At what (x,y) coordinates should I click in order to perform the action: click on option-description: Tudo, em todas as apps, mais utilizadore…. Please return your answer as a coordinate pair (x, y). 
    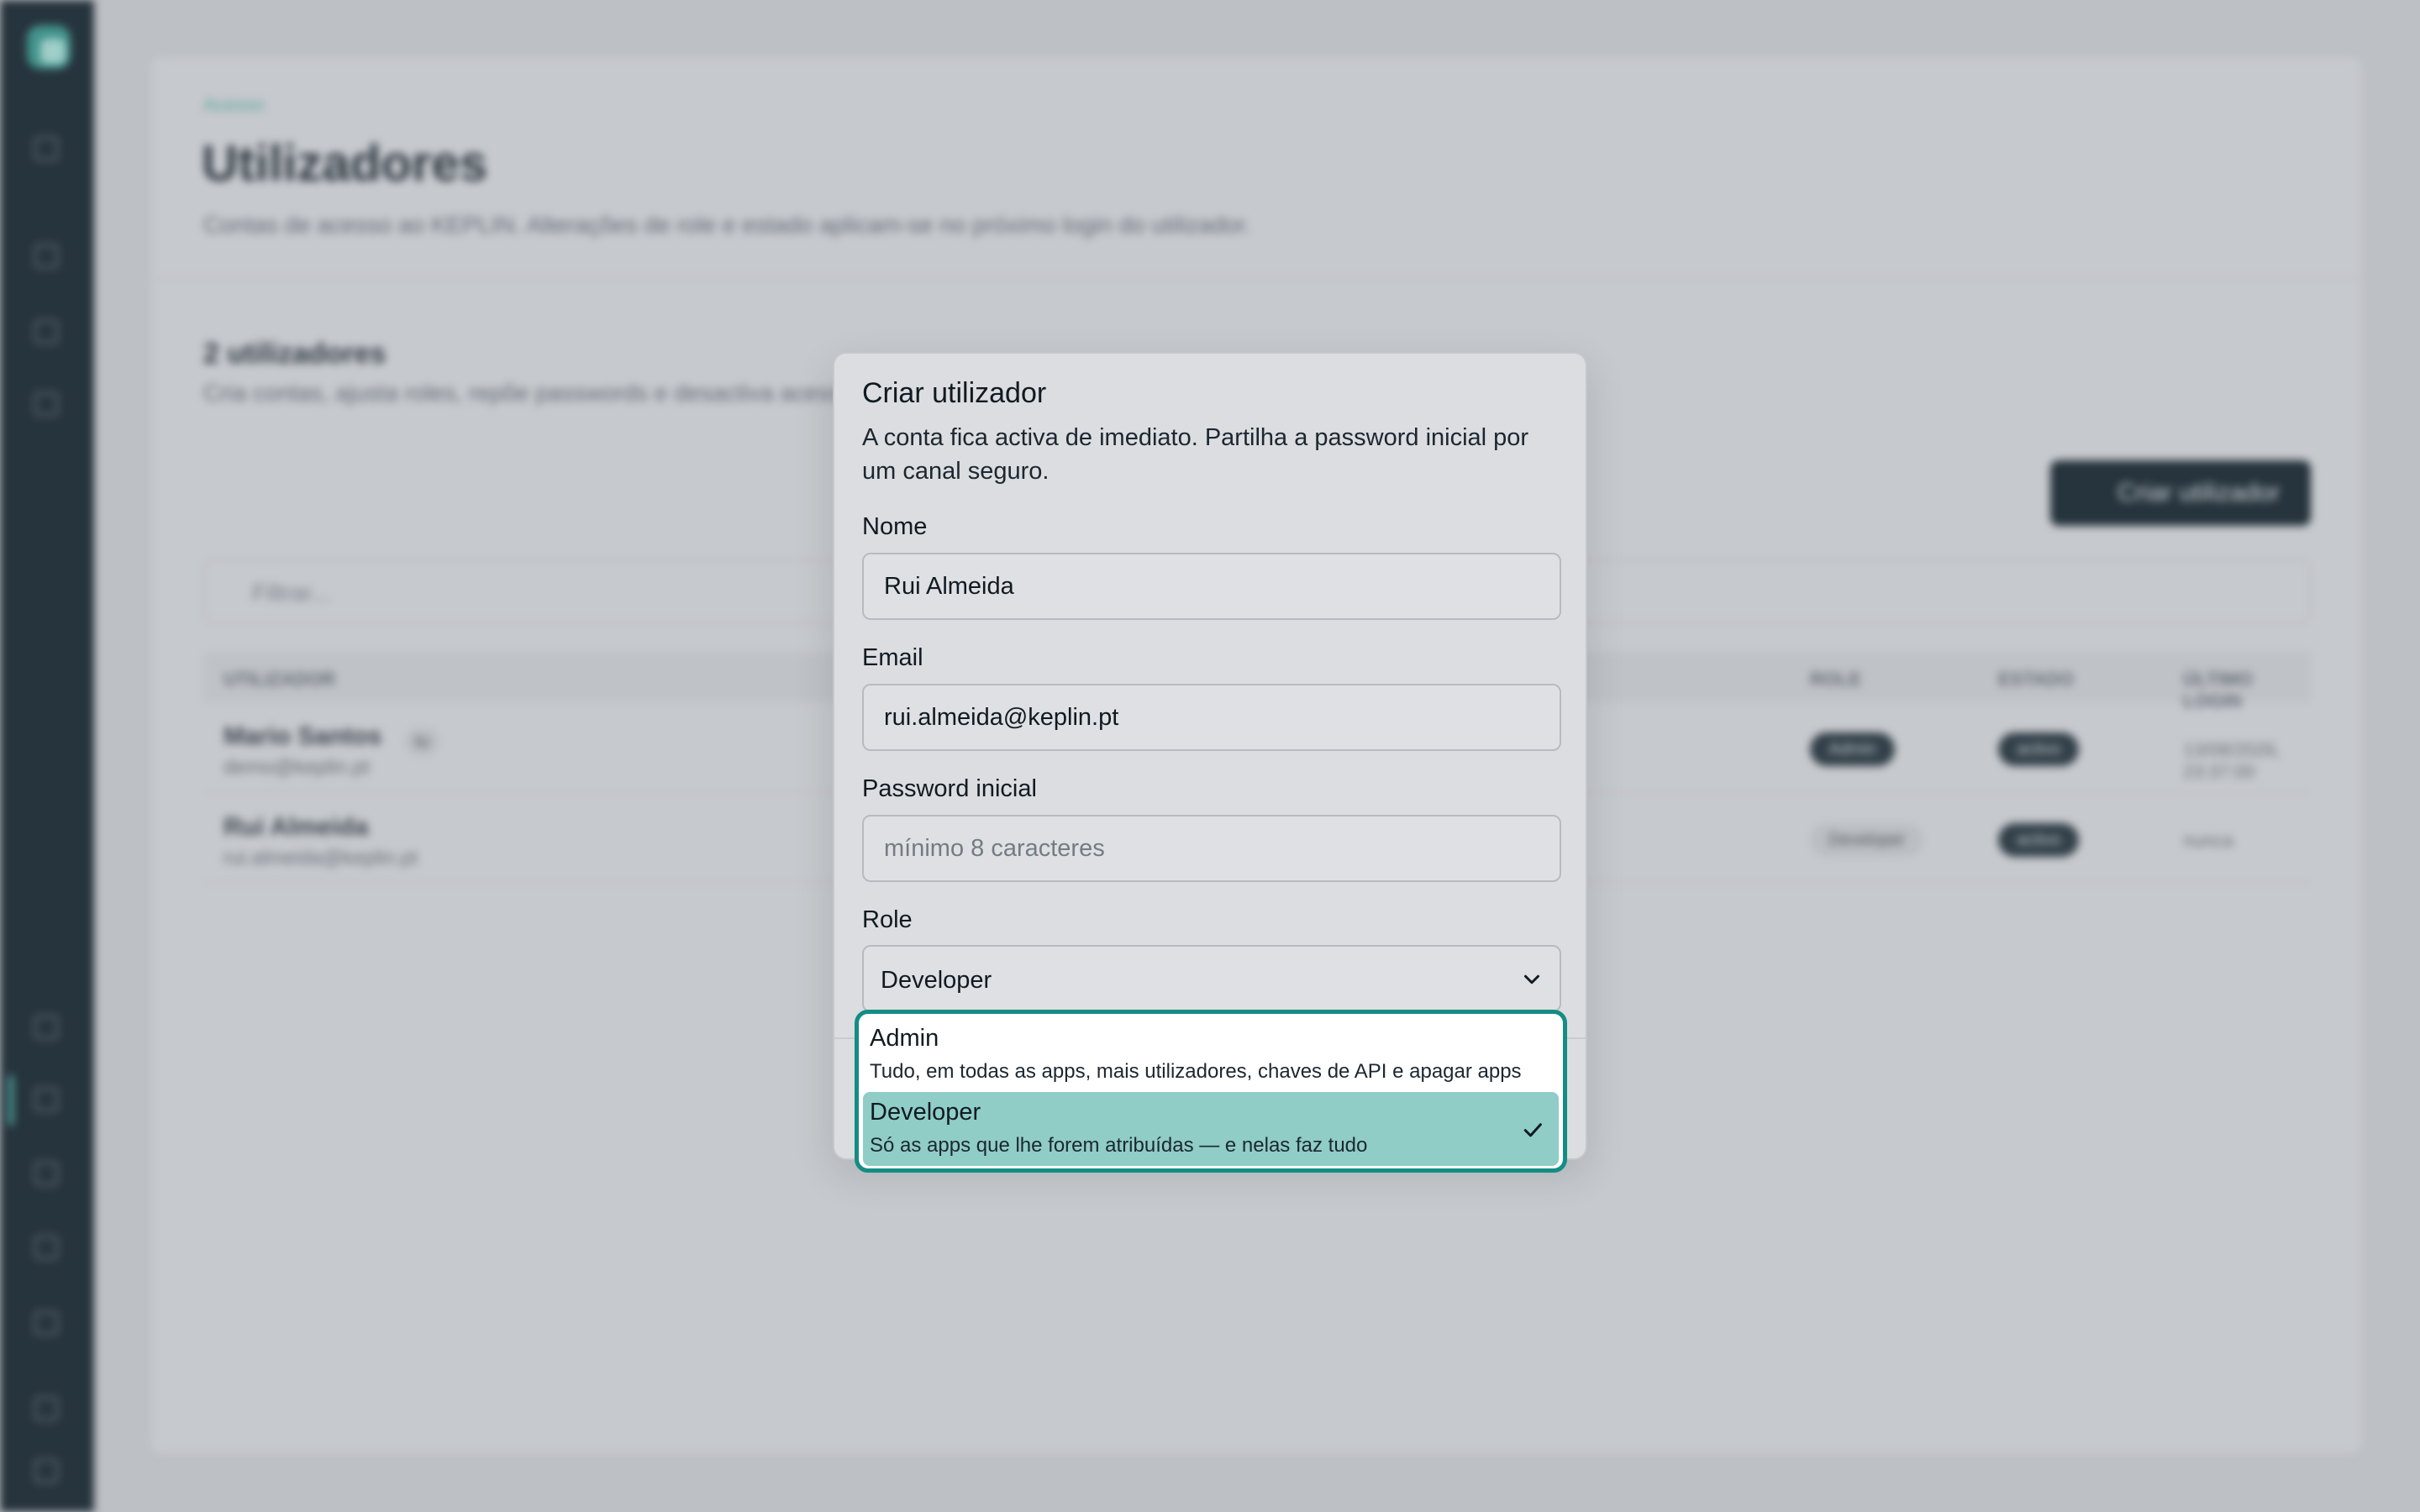
    Looking at the image, I should click on (1196, 1071).